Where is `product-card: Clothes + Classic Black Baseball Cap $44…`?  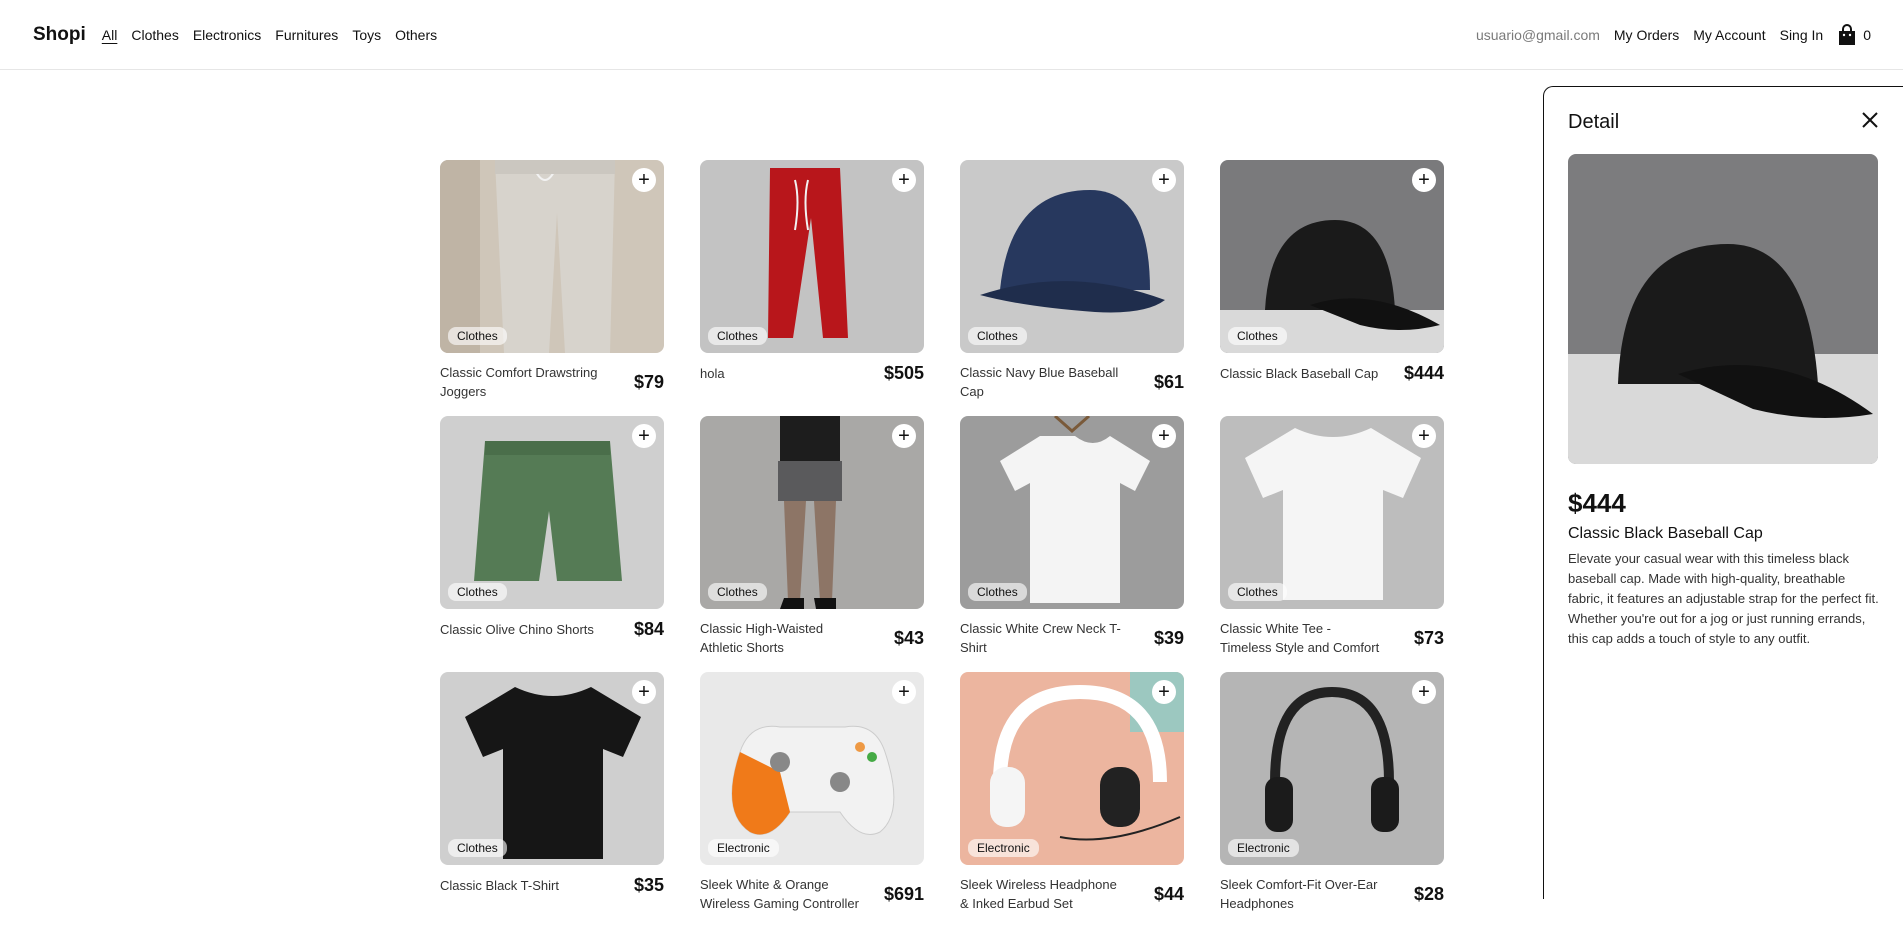 product-card: Clothes + Classic Black Baseball Cap $44… is located at coordinates (1332, 288).